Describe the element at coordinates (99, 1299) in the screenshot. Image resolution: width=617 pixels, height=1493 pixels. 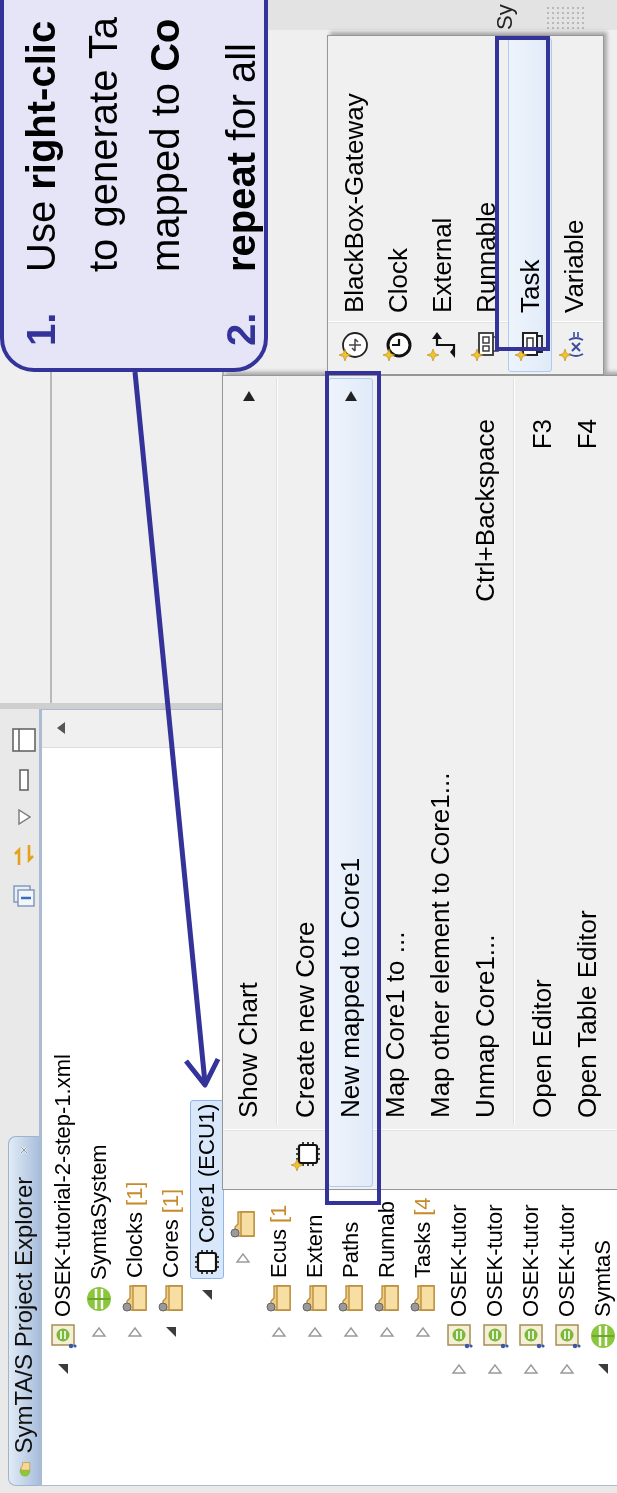
I see `logo-icon` at that location.